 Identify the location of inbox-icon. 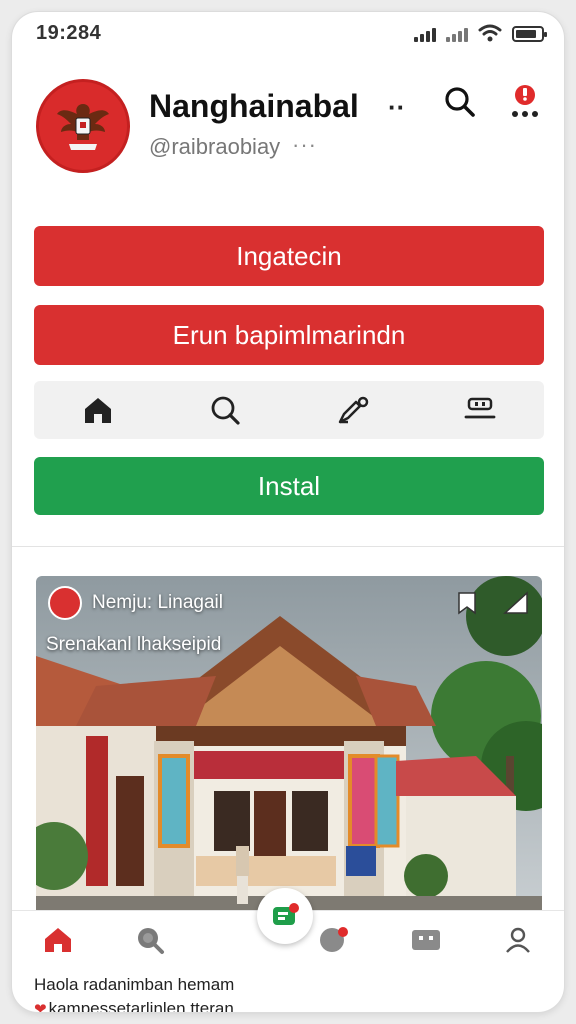
(480, 410).